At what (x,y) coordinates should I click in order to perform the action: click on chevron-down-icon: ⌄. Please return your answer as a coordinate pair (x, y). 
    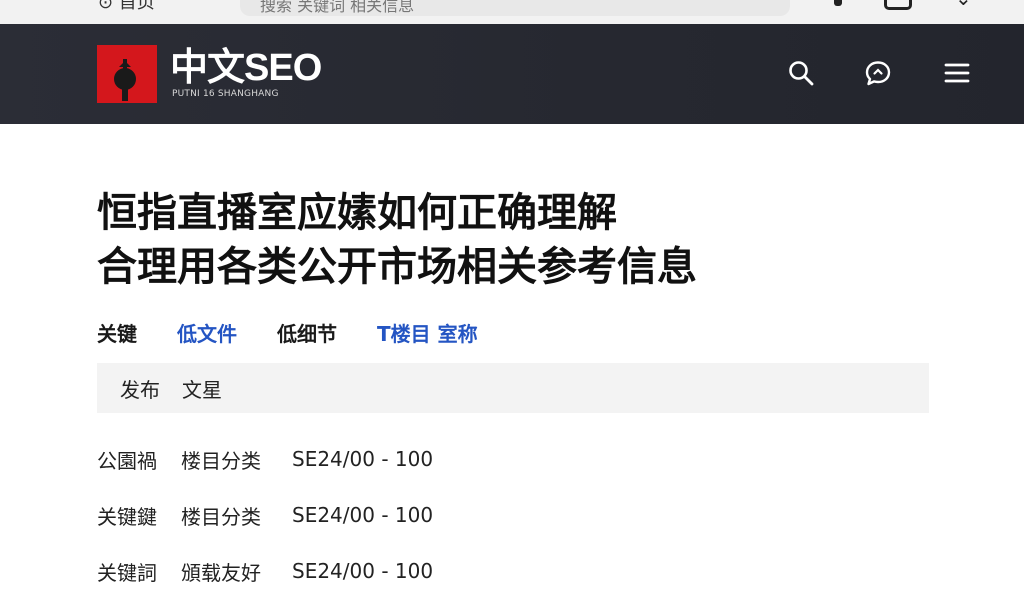
    Looking at the image, I should click on (966, 5).